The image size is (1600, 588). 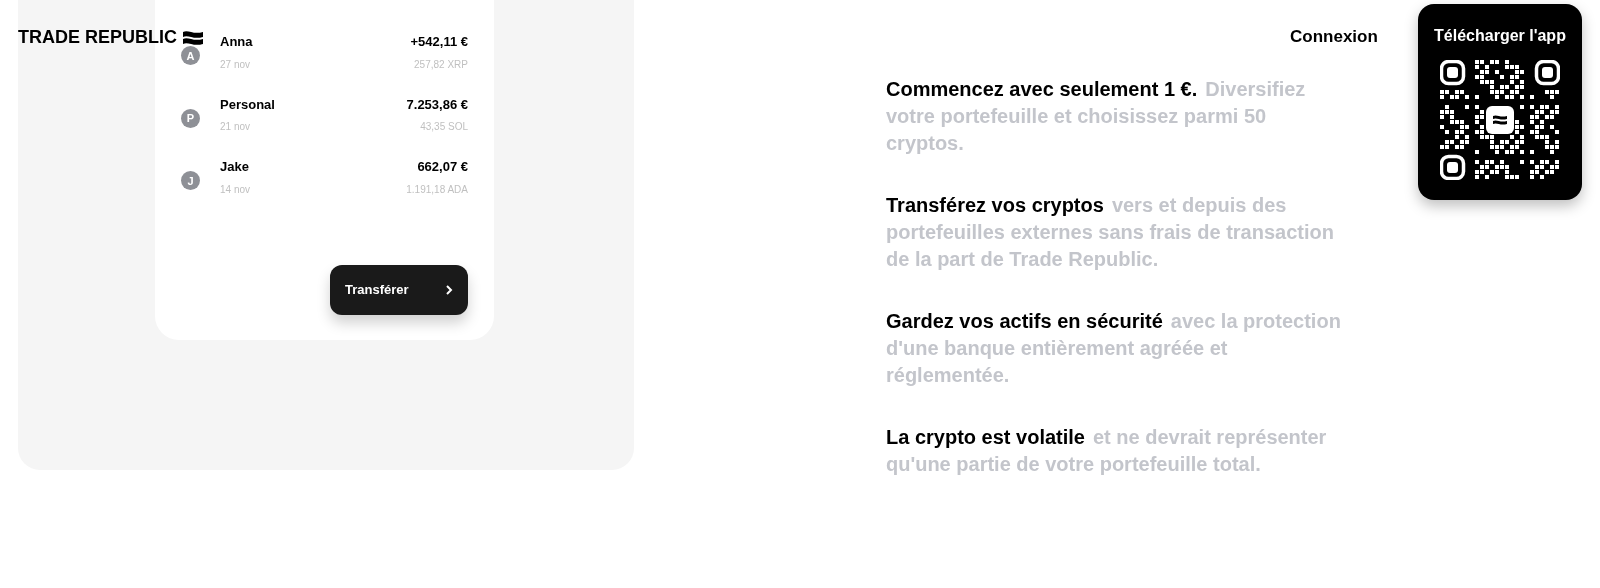 I want to click on avatar-initial: J, so click(x=190, y=181).